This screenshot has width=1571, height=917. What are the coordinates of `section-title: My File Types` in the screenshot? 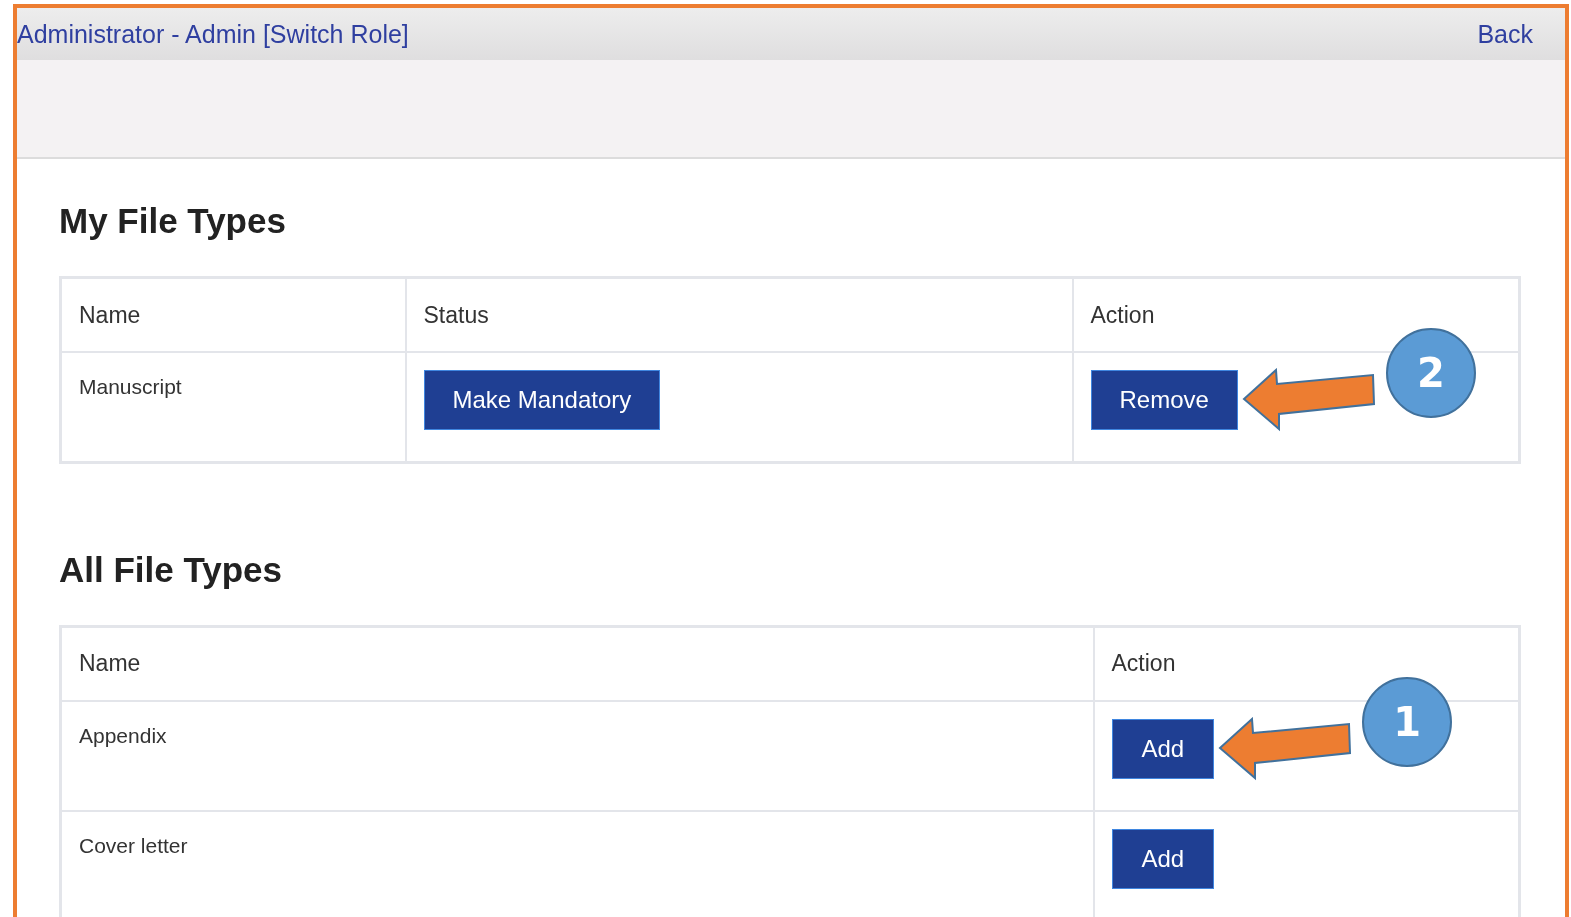 It's located at (173, 221).